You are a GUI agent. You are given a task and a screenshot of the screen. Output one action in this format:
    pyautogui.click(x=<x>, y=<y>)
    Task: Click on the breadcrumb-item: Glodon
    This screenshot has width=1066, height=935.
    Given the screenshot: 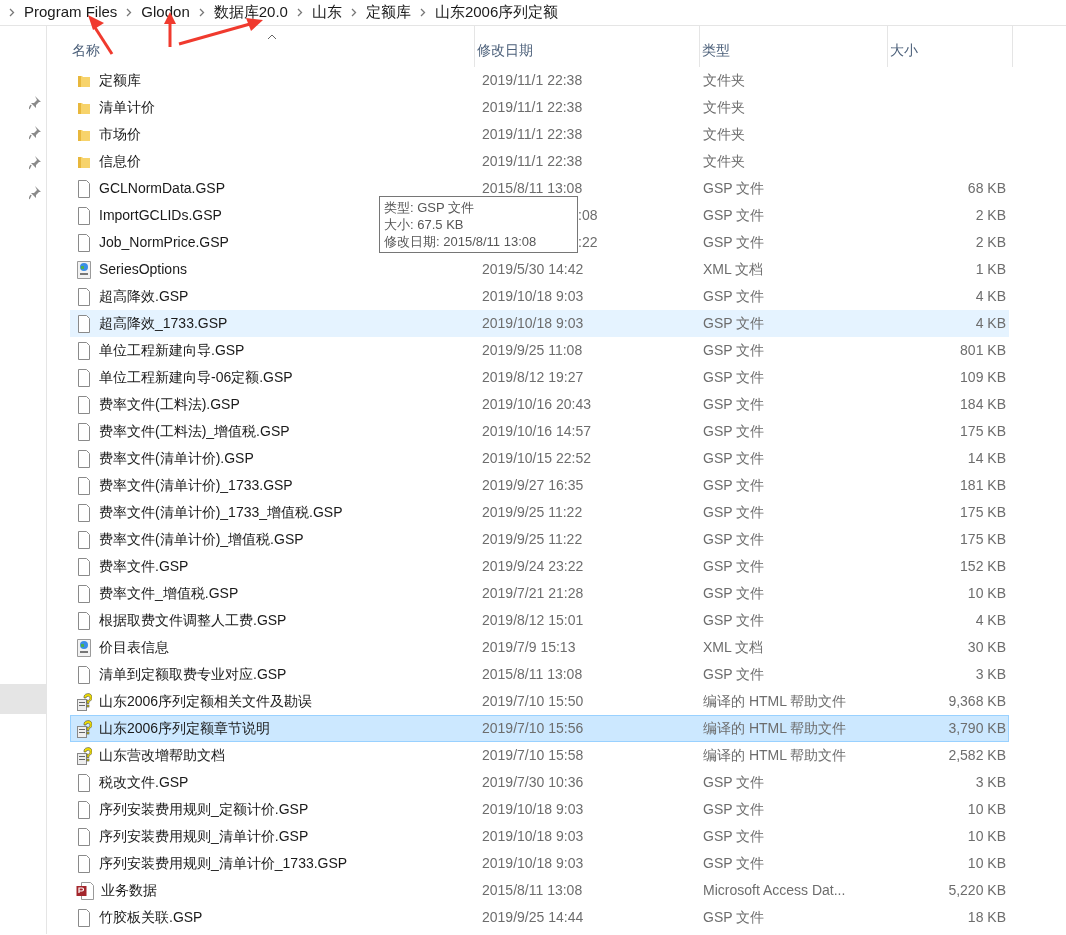 What is the action you would take?
    pyautogui.click(x=165, y=12)
    